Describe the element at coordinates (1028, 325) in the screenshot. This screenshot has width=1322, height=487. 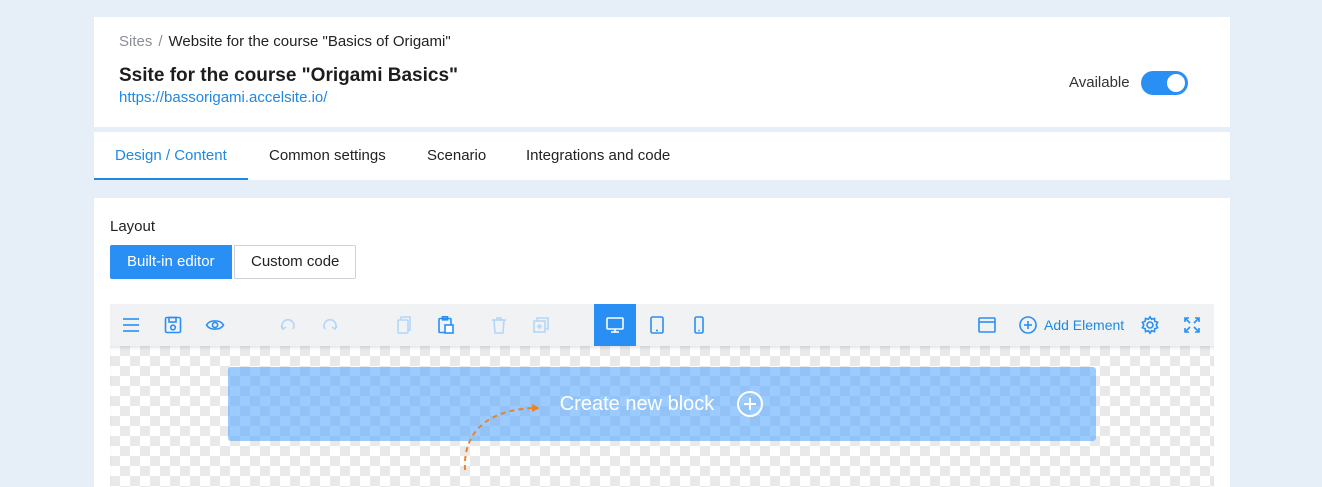
I see `add-circle-icon` at that location.